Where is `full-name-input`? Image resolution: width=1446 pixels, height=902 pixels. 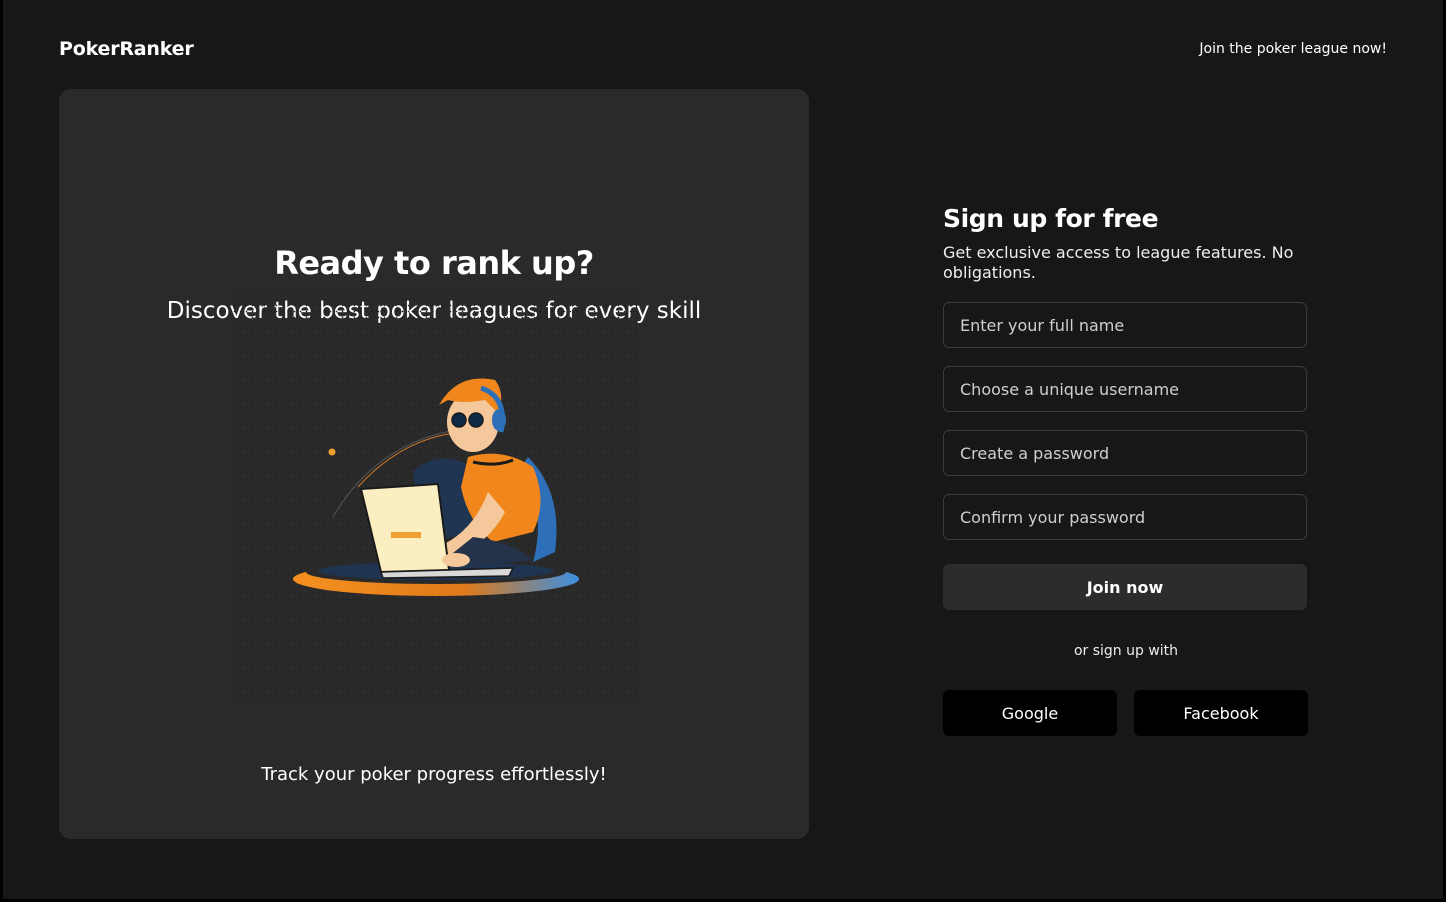 full-name-input is located at coordinates (1125, 325).